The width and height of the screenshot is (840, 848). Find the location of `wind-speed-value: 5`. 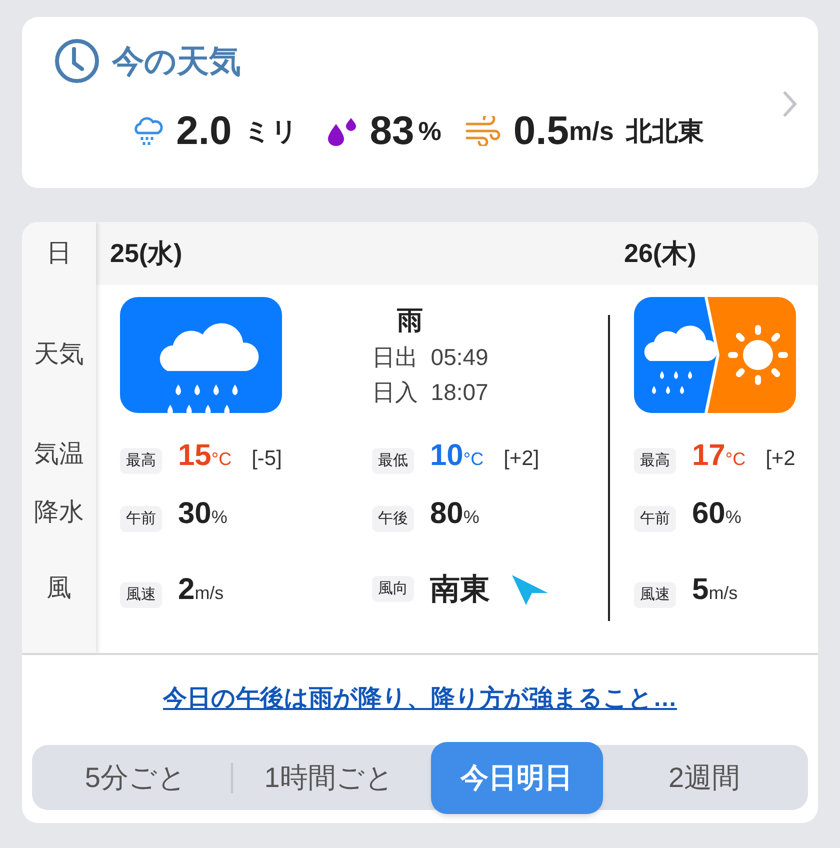

wind-speed-value: 5 is located at coordinates (700, 590).